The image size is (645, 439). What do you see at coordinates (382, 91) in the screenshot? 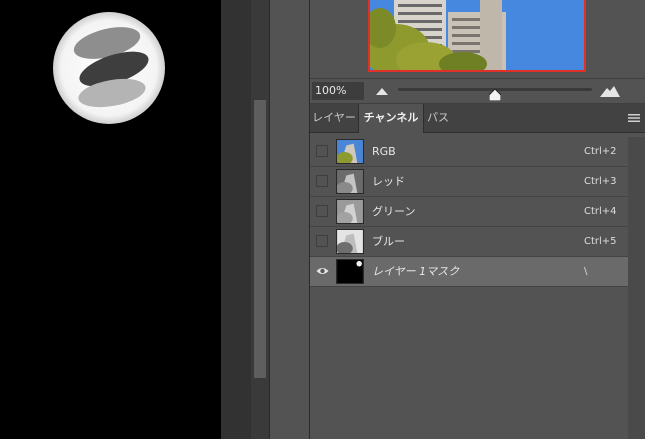
I see `mountain-small-icon` at bounding box center [382, 91].